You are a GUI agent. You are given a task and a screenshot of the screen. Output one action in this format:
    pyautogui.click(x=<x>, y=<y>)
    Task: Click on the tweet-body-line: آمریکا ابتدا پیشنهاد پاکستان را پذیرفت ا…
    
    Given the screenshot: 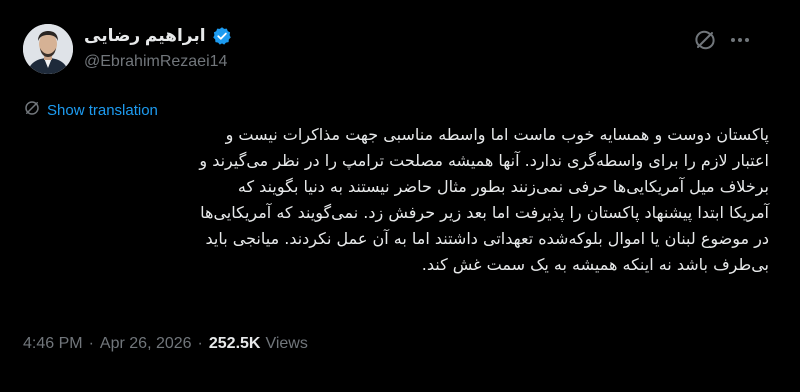 What is the action you would take?
    pyautogui.click(x=484, y=212)
    